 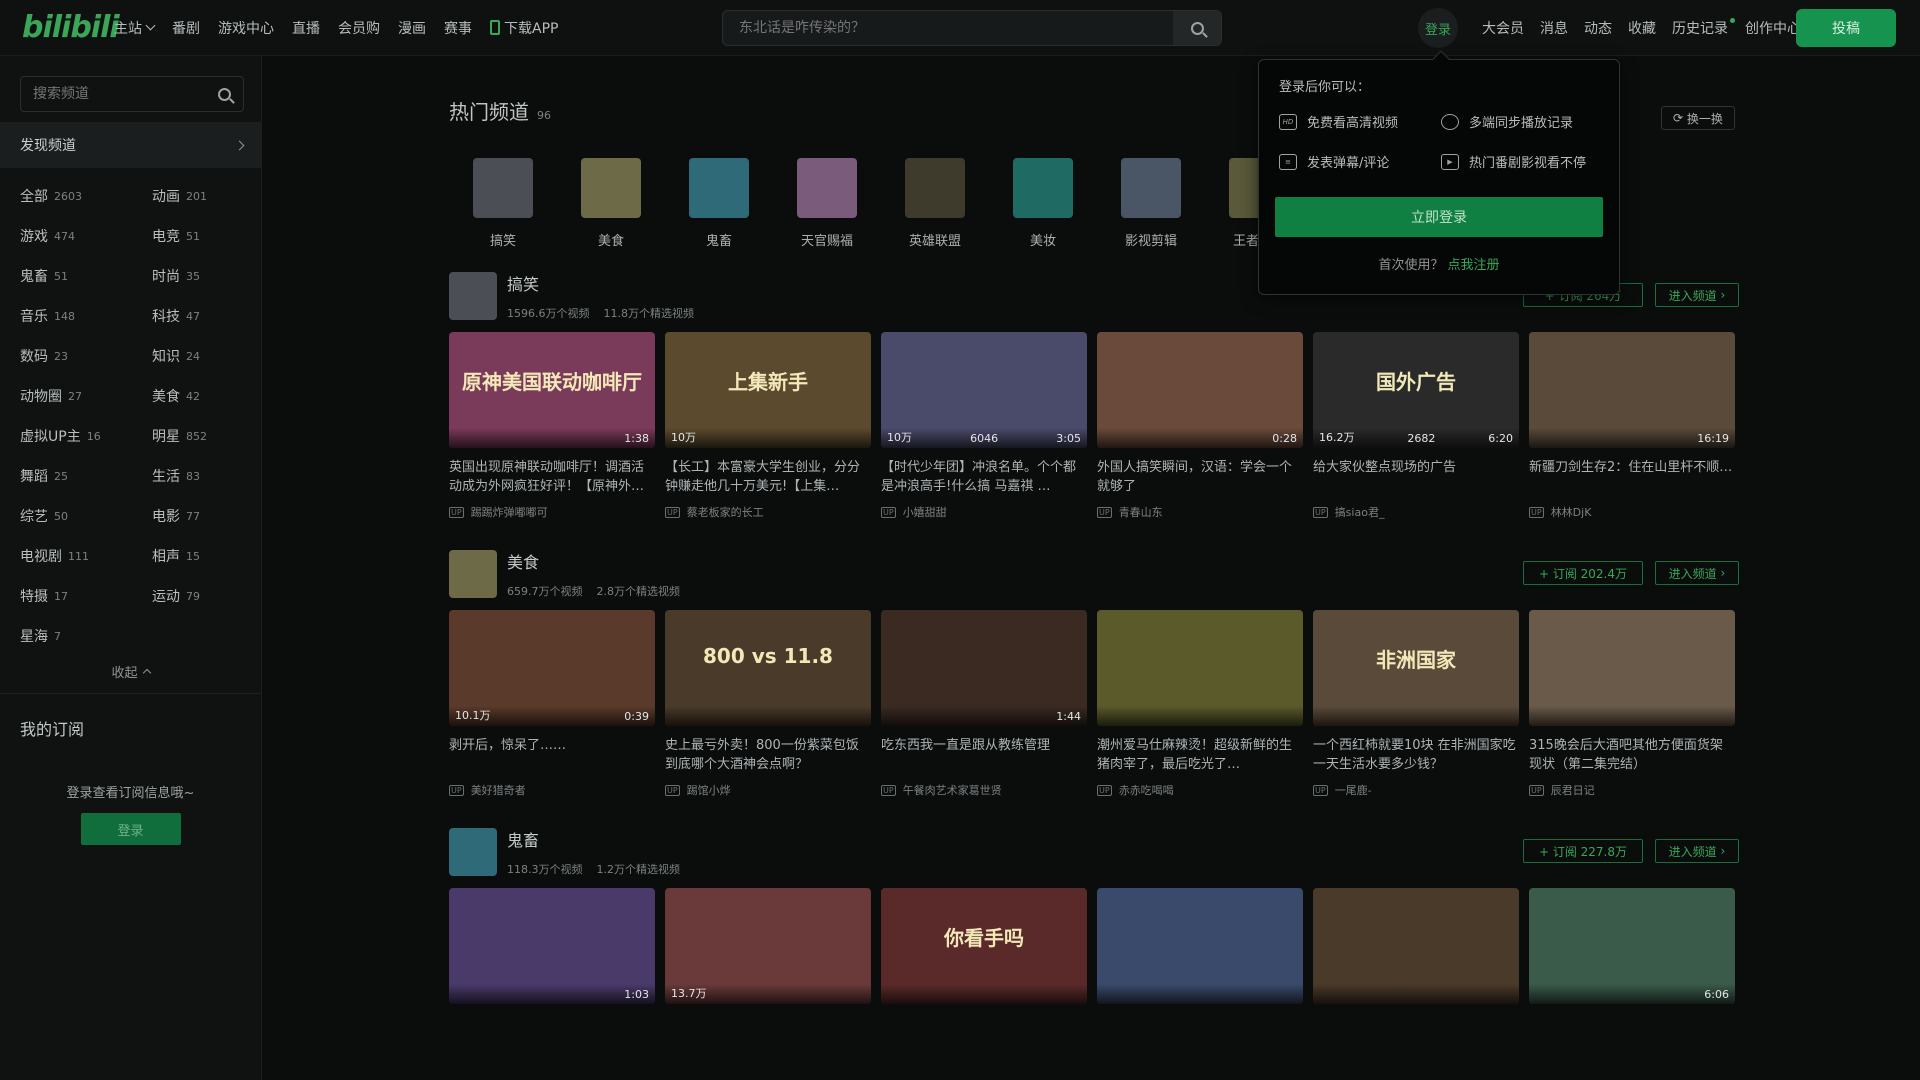 I want to click on discover-channels: 发现频道, so click(x=130, y=145).